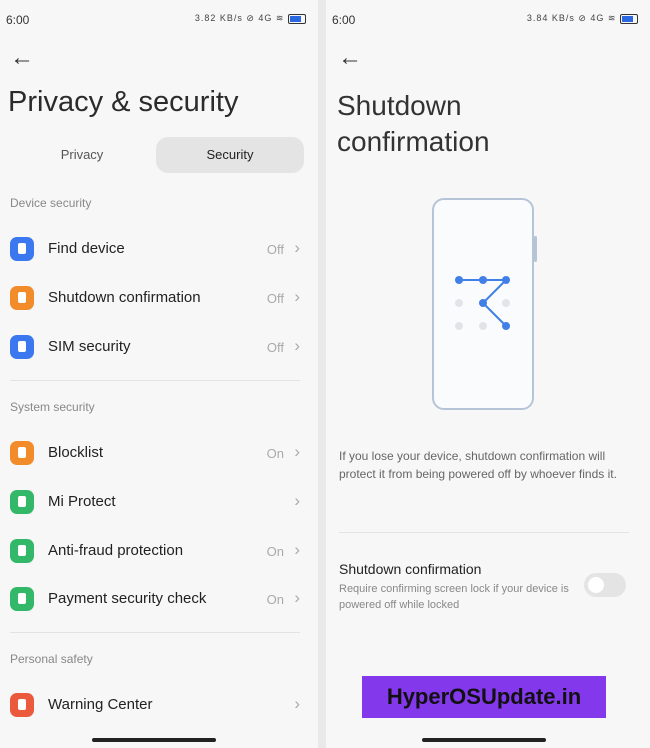  What do you see at coordinates (159, 348) in the screenshot?
I see `settings-row: SIM security Off ›` at bounding box center [159, 348].